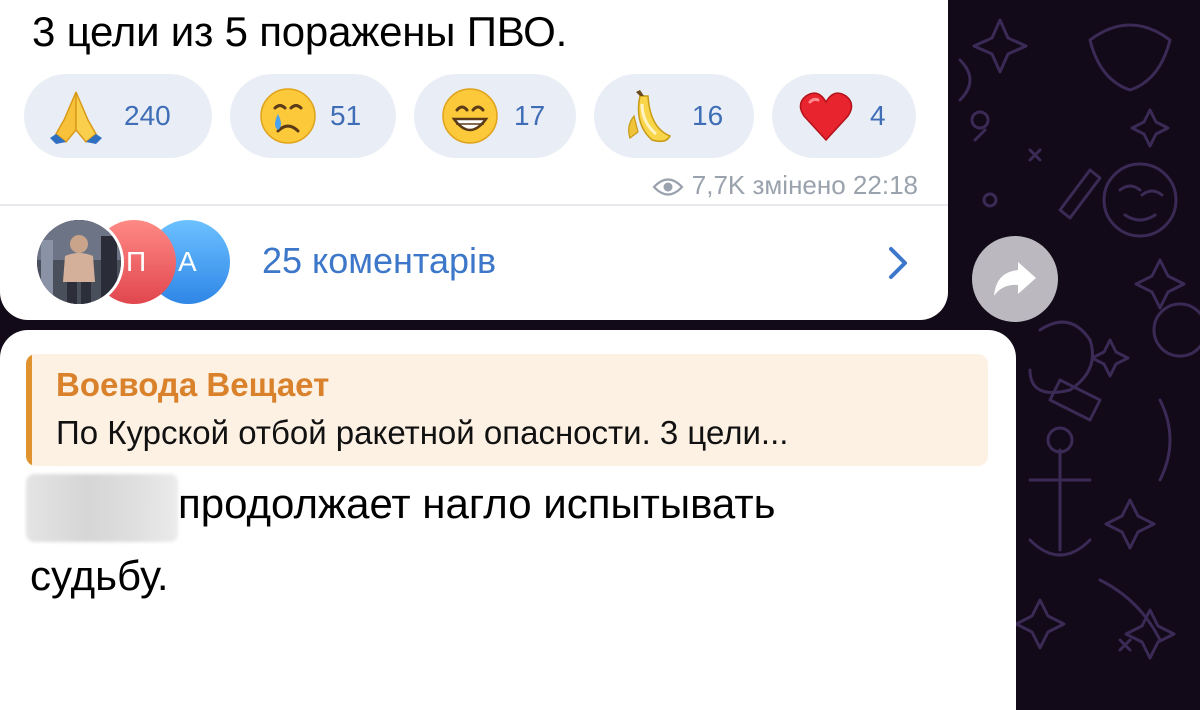  What do you see at coordinates (187, 261) in the screenshot?
I see `avatar-initial: А` at bounding box center [187, 261].